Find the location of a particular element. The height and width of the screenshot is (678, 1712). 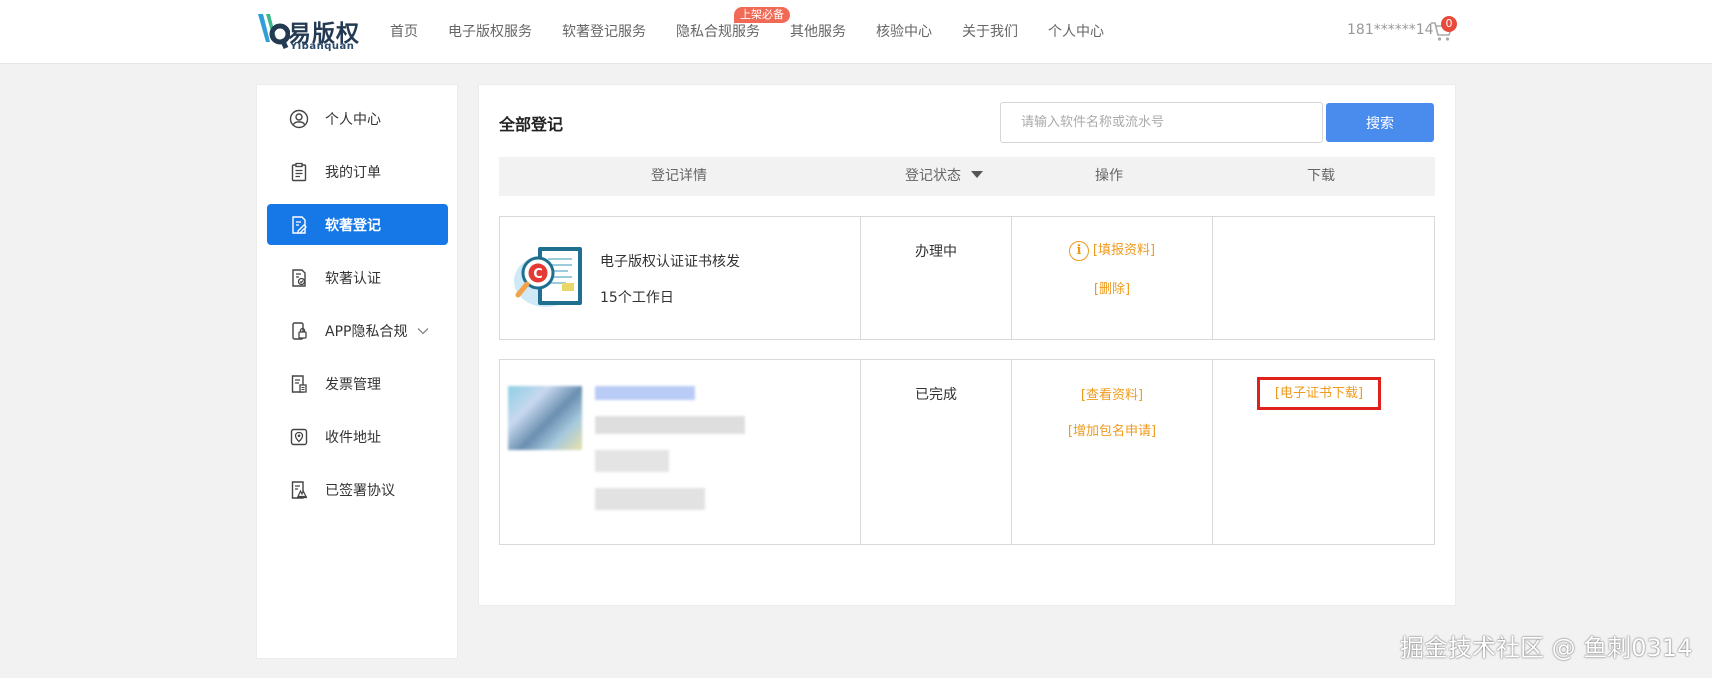

table-header: 登记详情 登记状态 操作 下载 is located at coordinates (967, 176).